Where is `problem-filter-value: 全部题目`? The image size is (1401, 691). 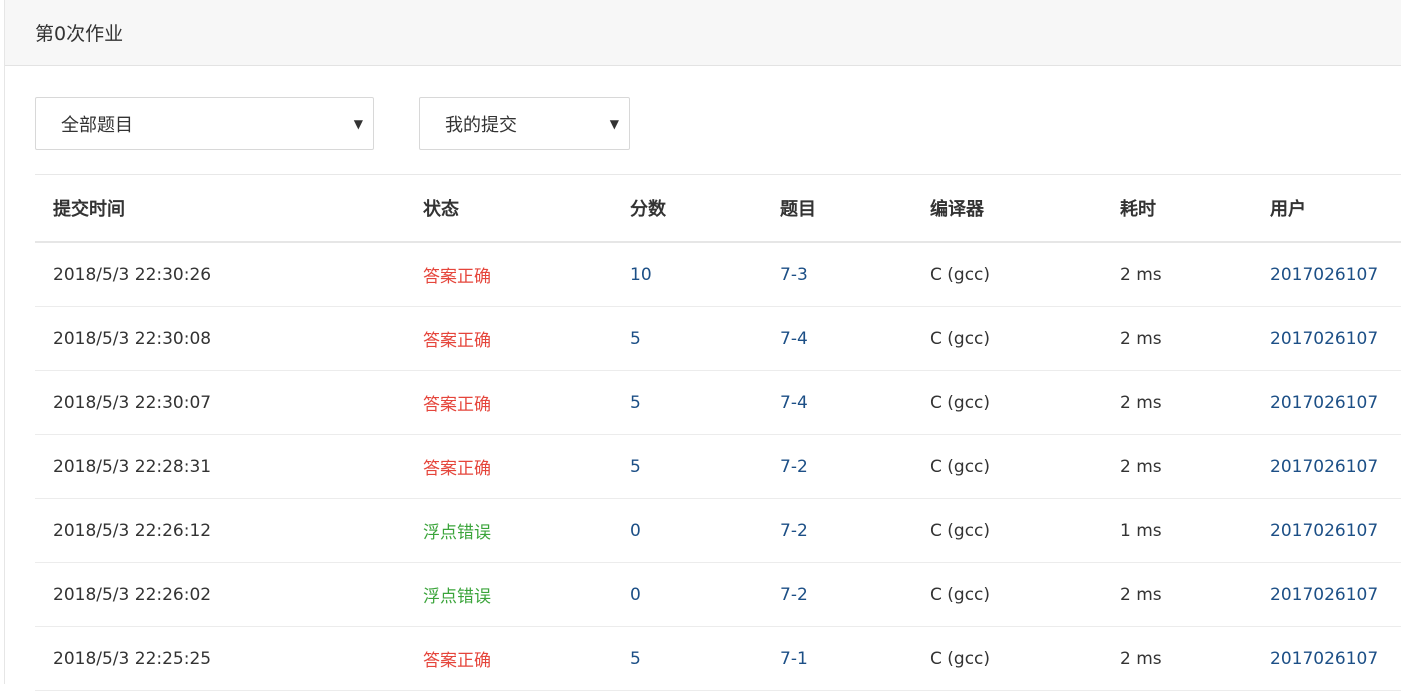 problem-filter-value: 全部题目 is located at coordinates (97, 125).